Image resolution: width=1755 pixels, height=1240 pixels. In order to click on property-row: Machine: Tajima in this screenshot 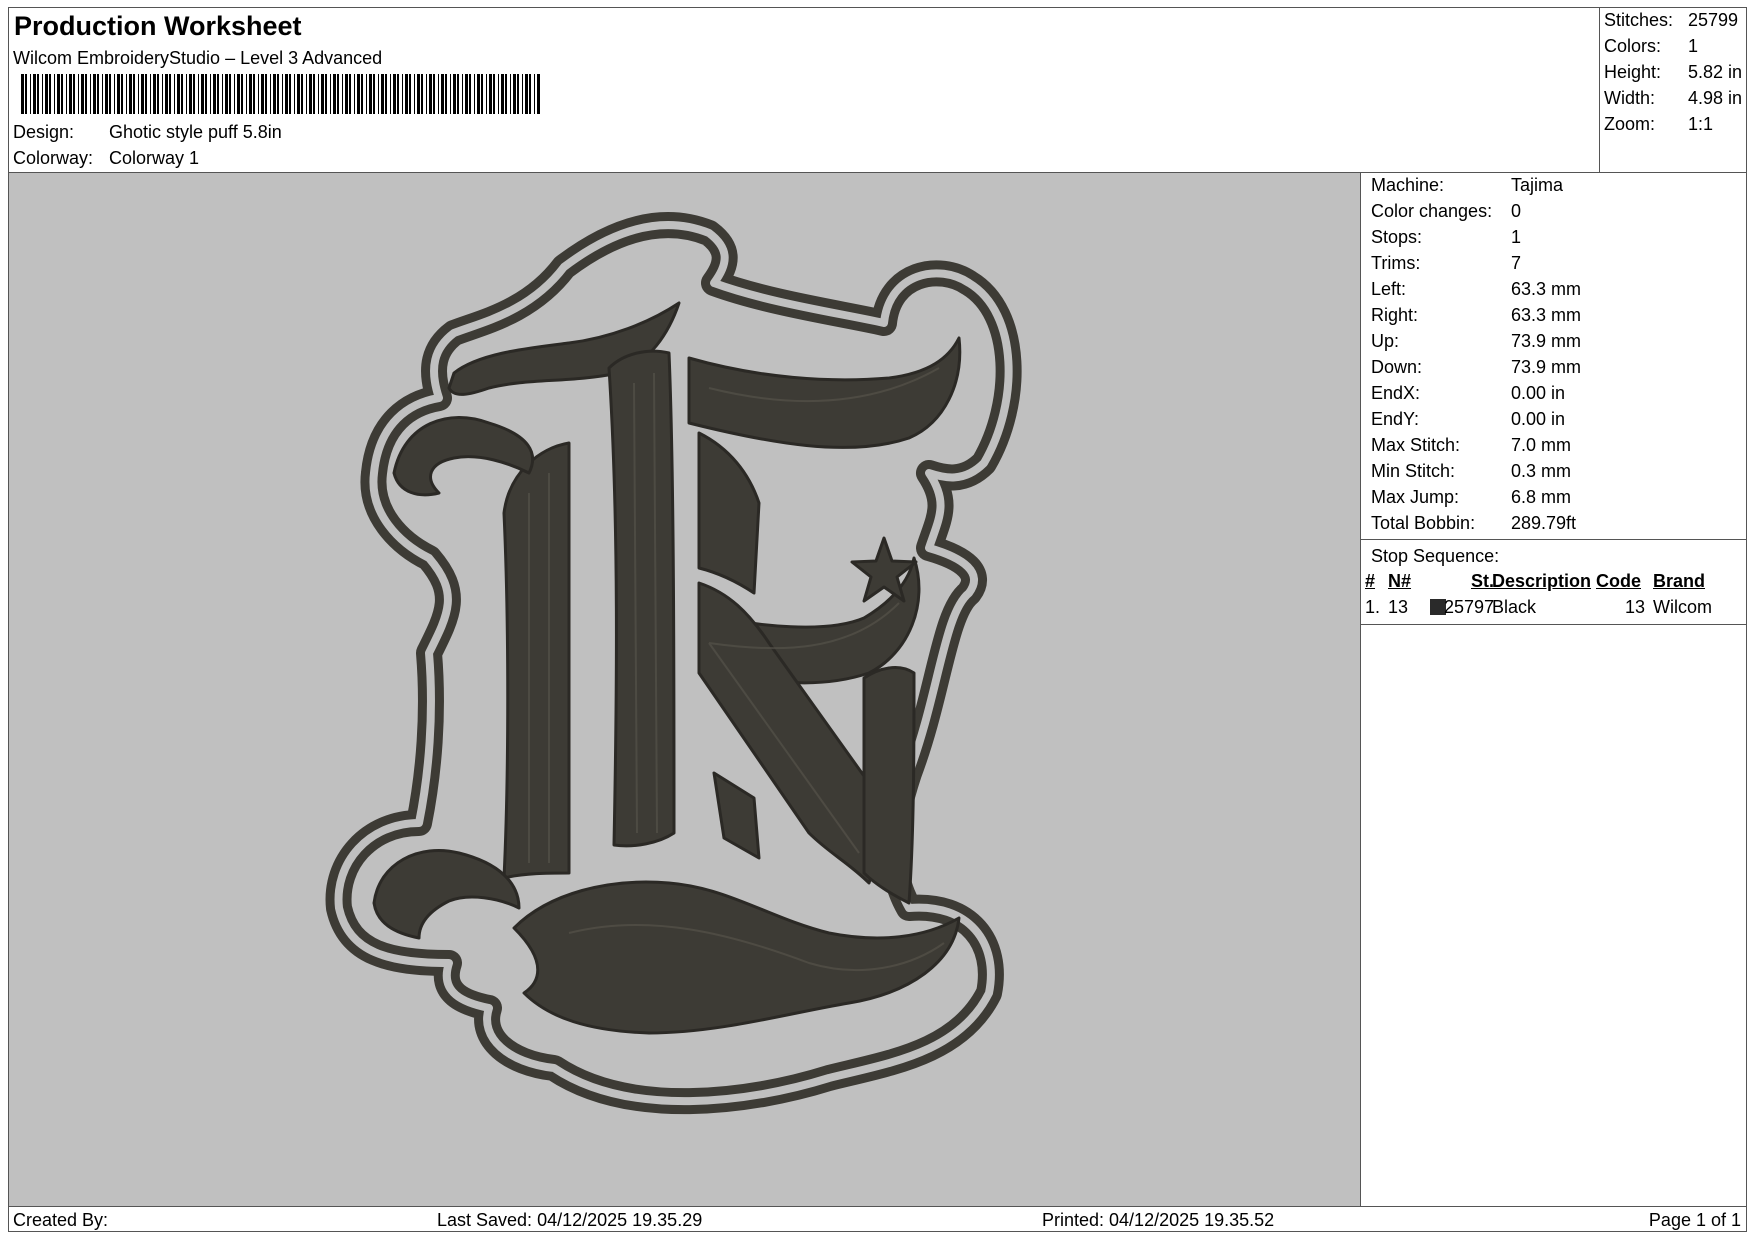, I will do `click(1467, 185)`.